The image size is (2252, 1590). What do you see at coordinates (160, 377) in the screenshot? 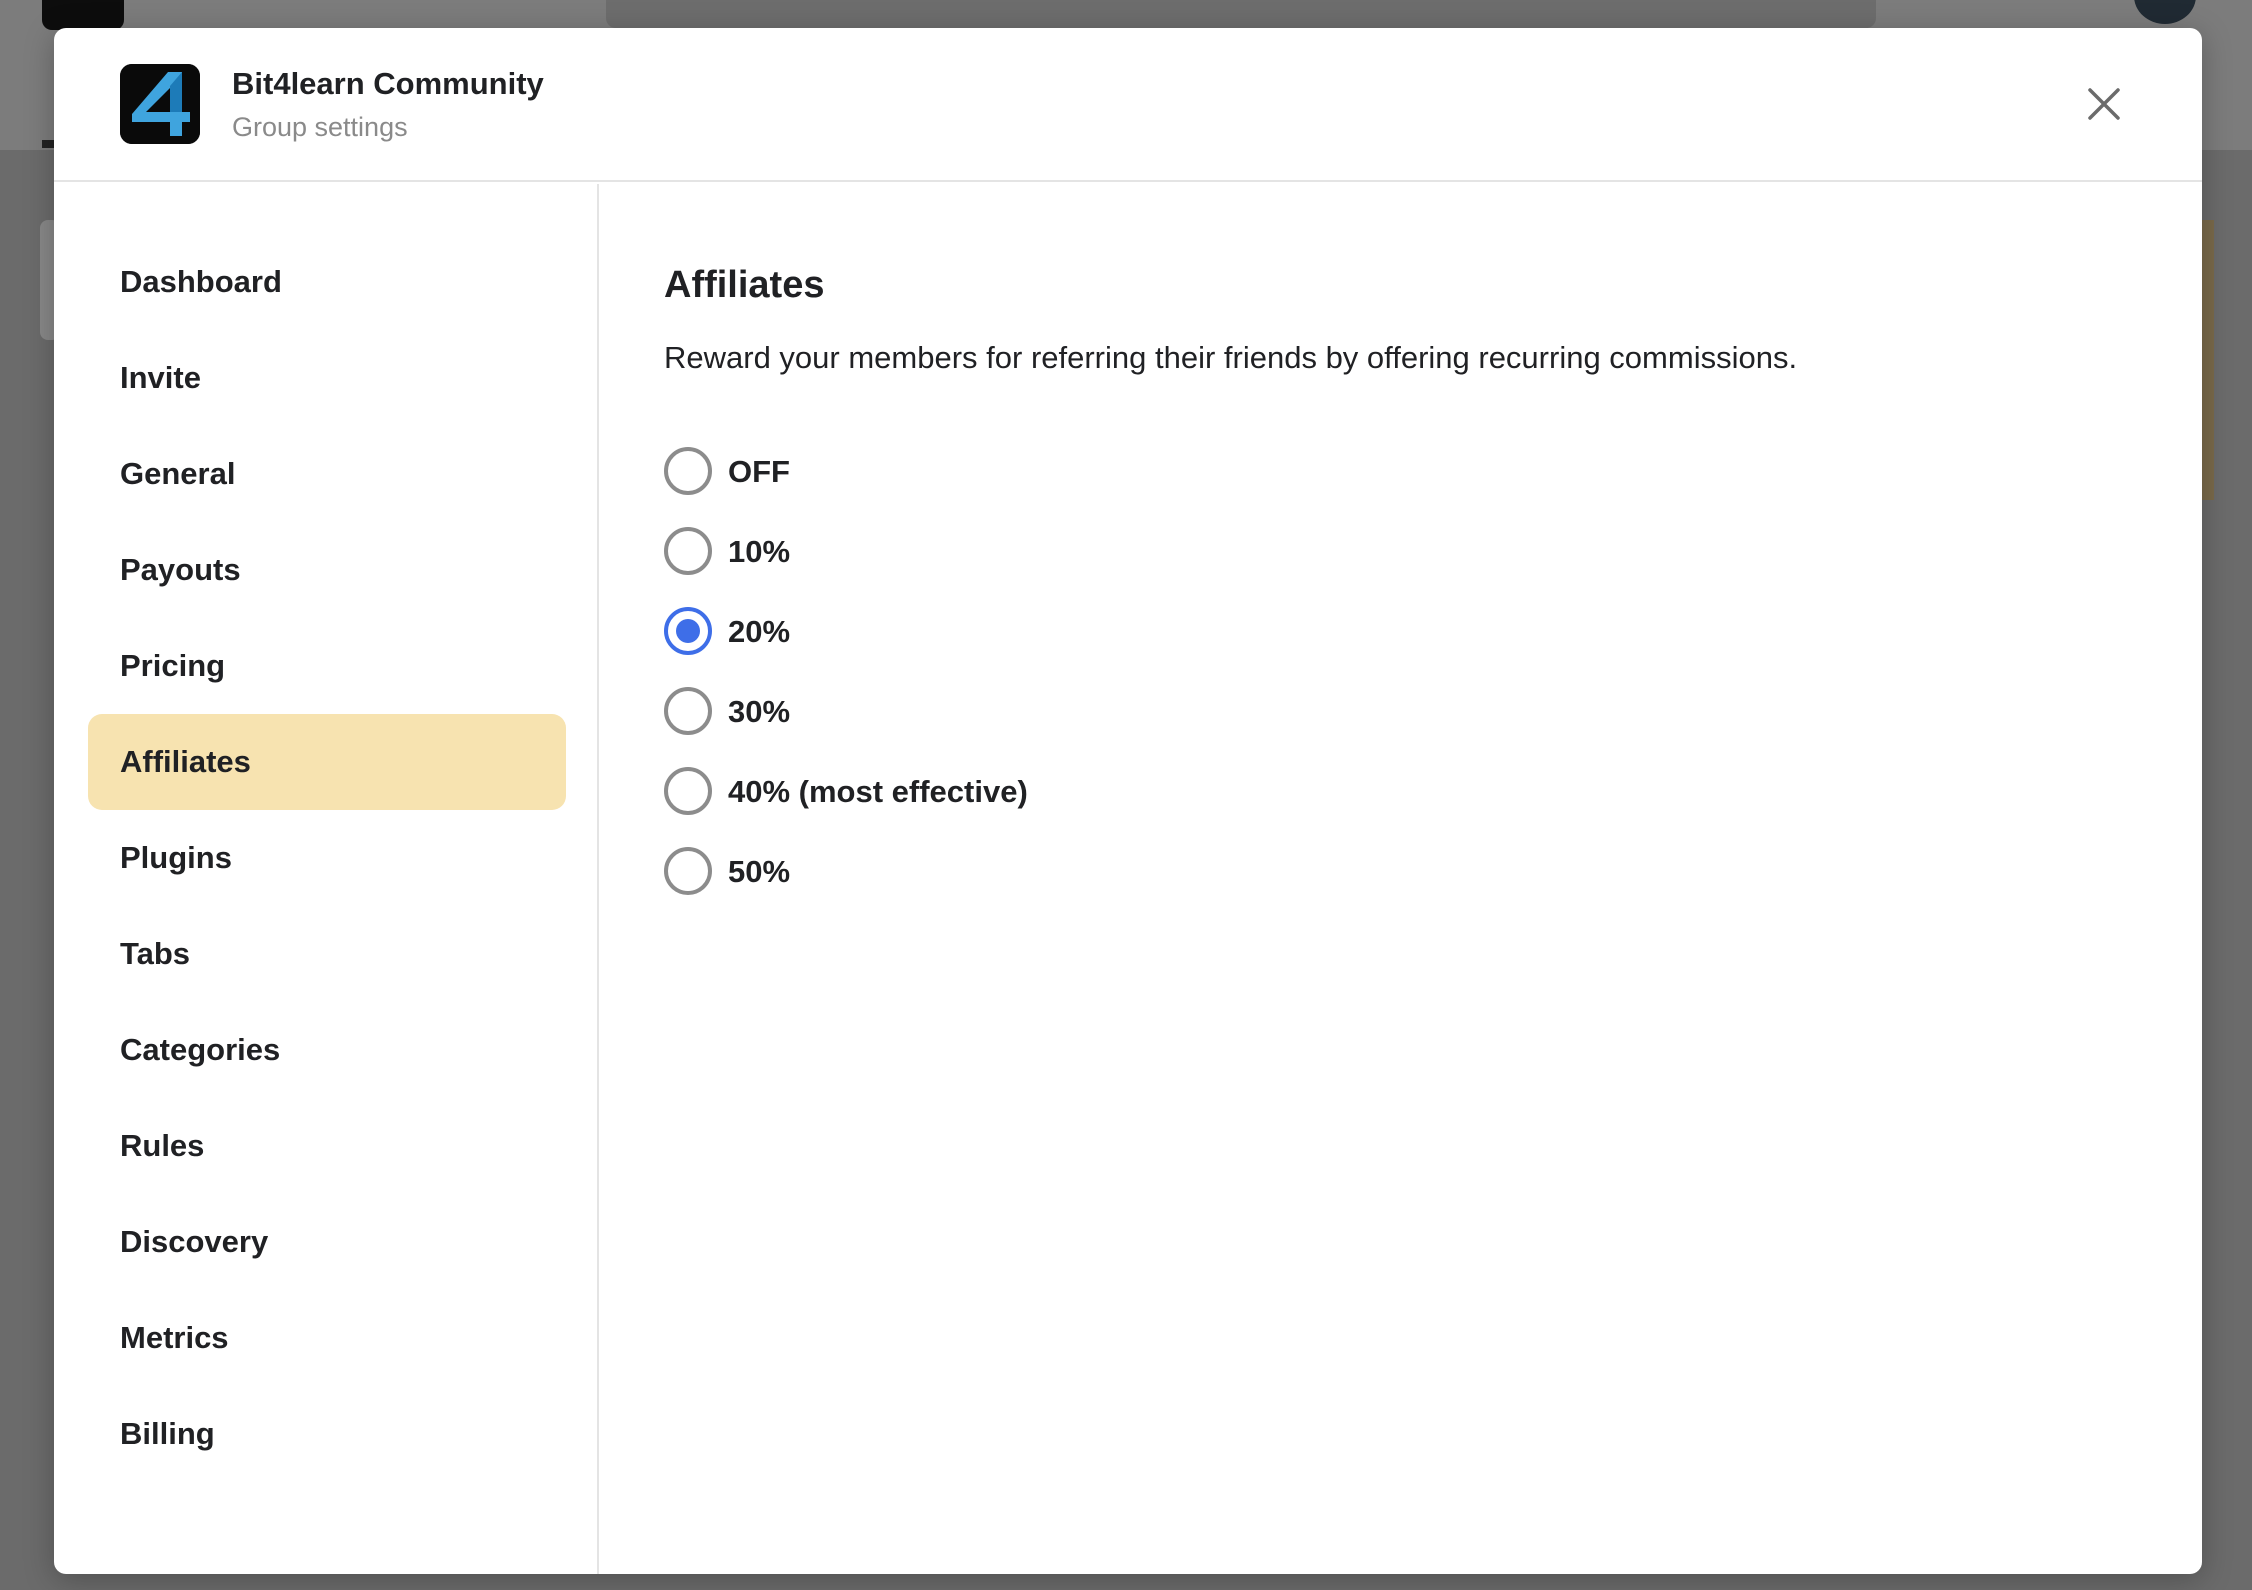
I see `sidebar-item-label: Invite` at bounding box center [160, 377].